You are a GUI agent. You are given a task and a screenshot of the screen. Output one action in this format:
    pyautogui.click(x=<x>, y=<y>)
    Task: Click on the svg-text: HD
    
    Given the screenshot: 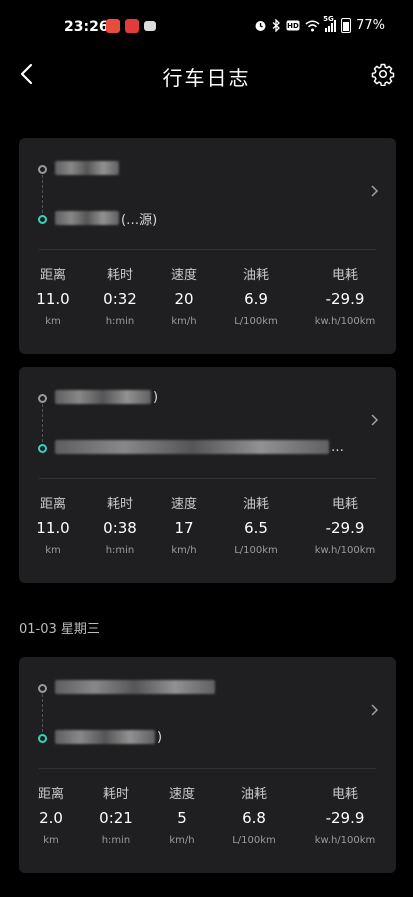 What is the action you would take?
    pyautogui.click(x=293, y=26)
    